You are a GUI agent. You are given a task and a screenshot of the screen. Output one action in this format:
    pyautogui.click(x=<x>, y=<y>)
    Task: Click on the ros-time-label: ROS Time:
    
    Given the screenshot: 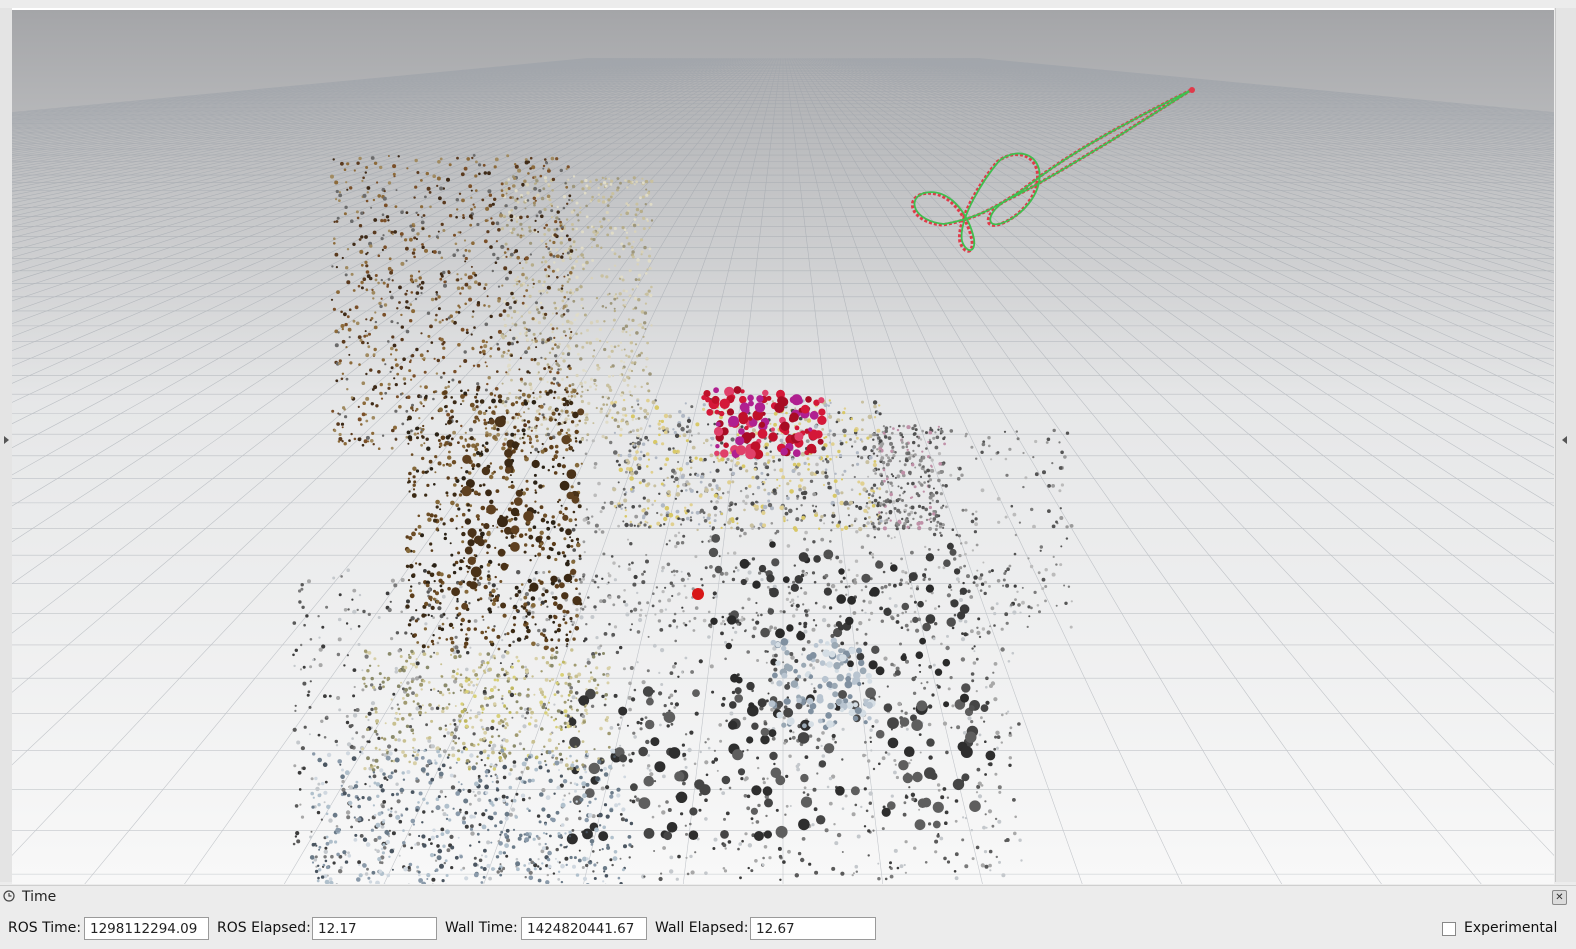 What is the action you would take?
    pyautogui.click(x=44, y=928)
    